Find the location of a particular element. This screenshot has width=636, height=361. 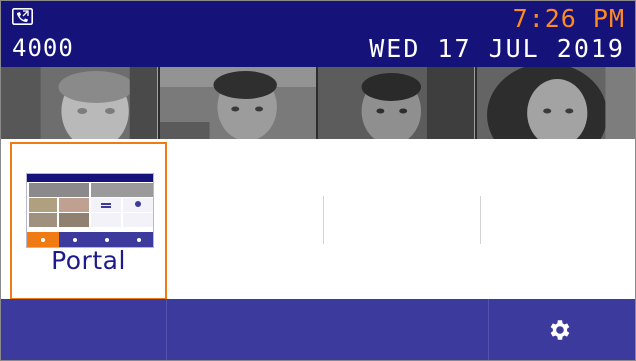

portal-thumbnail-graphic is located at coordinates (90, 210).